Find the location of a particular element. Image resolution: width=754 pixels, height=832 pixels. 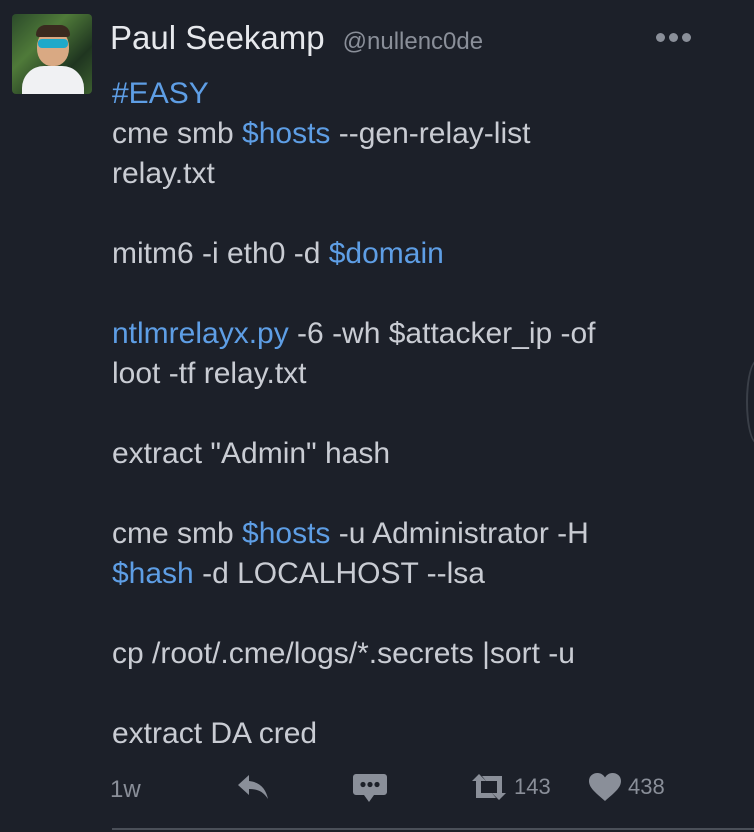

tweet-line: relay.txt is located at coordinates (412, 174).